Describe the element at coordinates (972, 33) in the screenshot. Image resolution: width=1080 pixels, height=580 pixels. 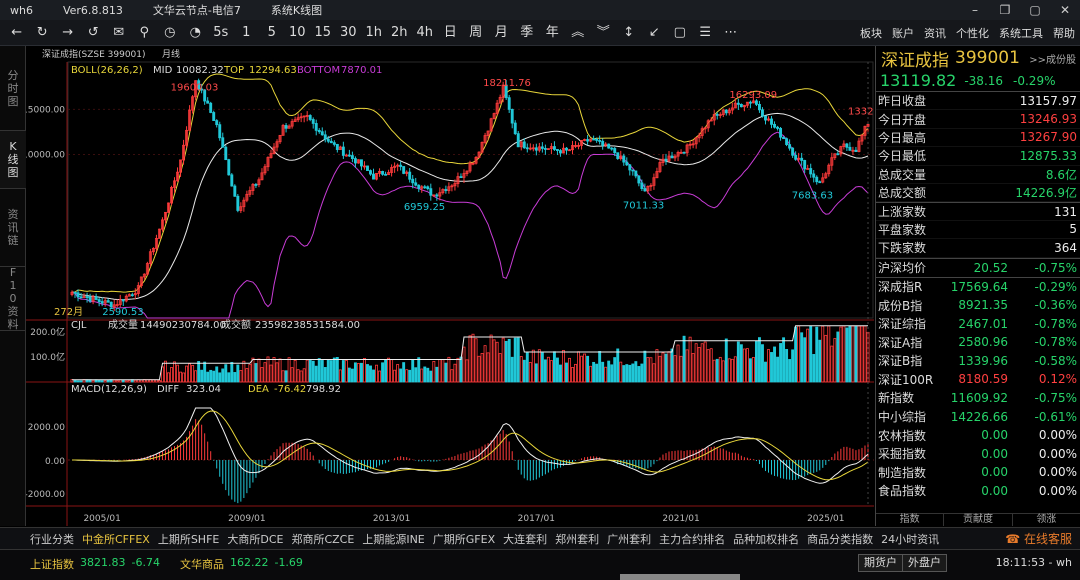
I see `menu-personalize: 个性化` at that location.